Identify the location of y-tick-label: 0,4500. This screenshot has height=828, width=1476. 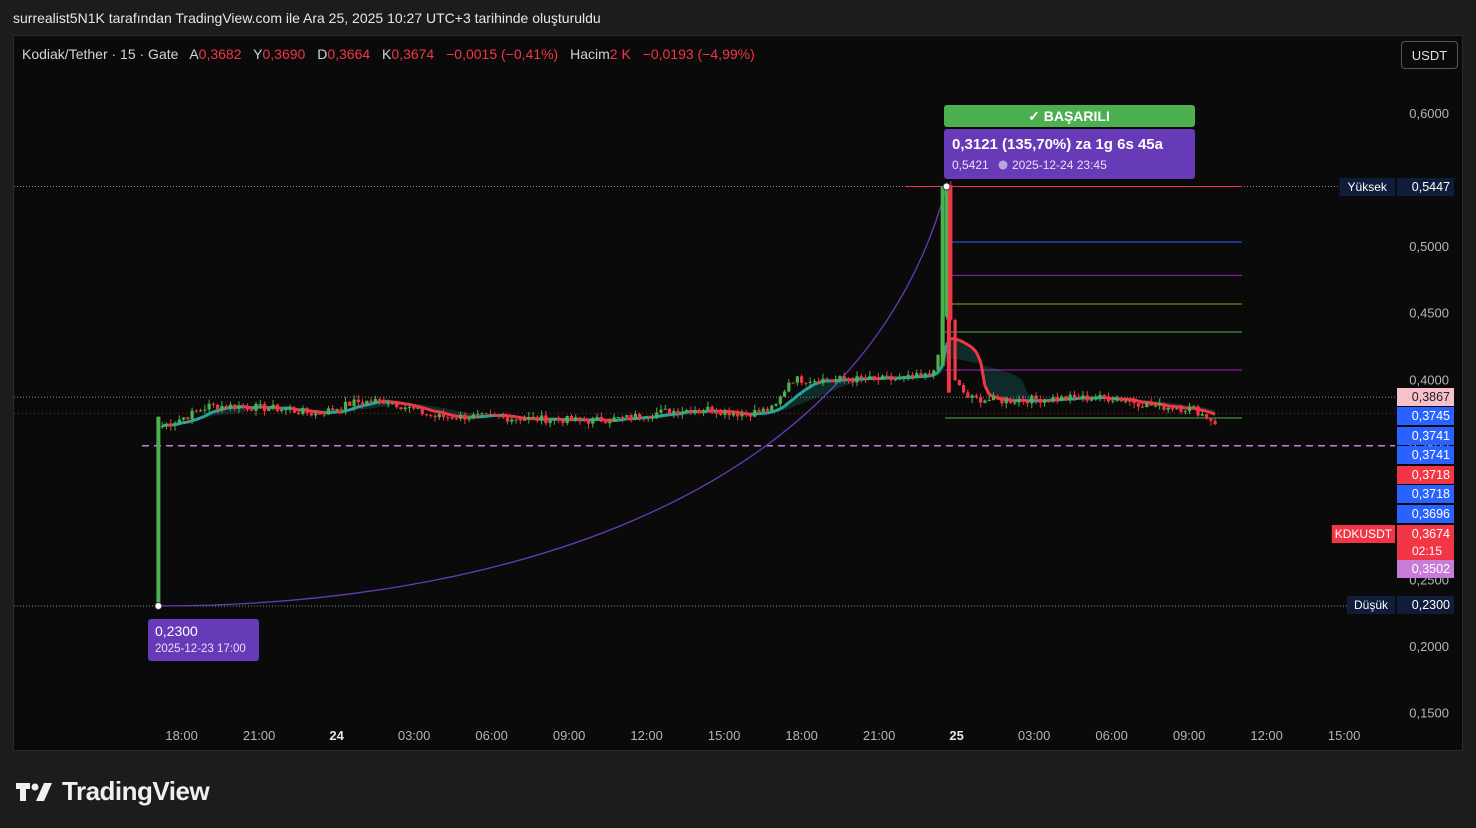
(1429, 313).